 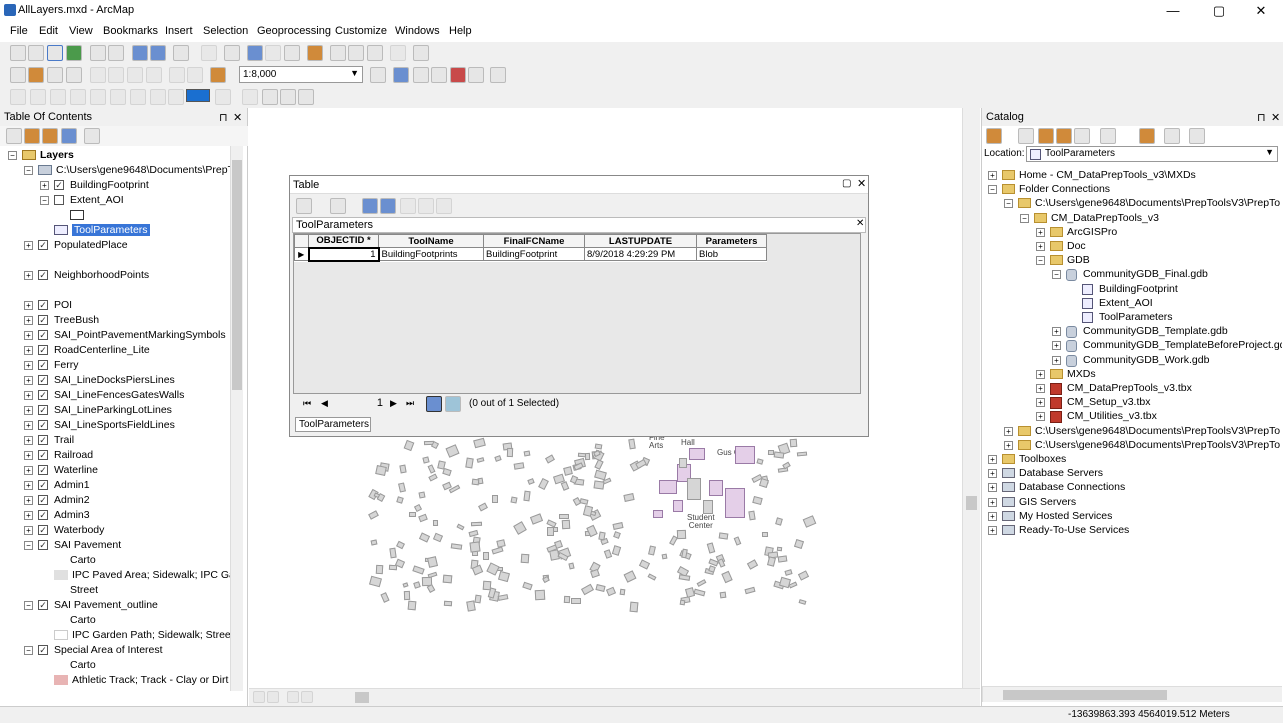 I want to click on data-view-icon, so click(x=259, y=697).